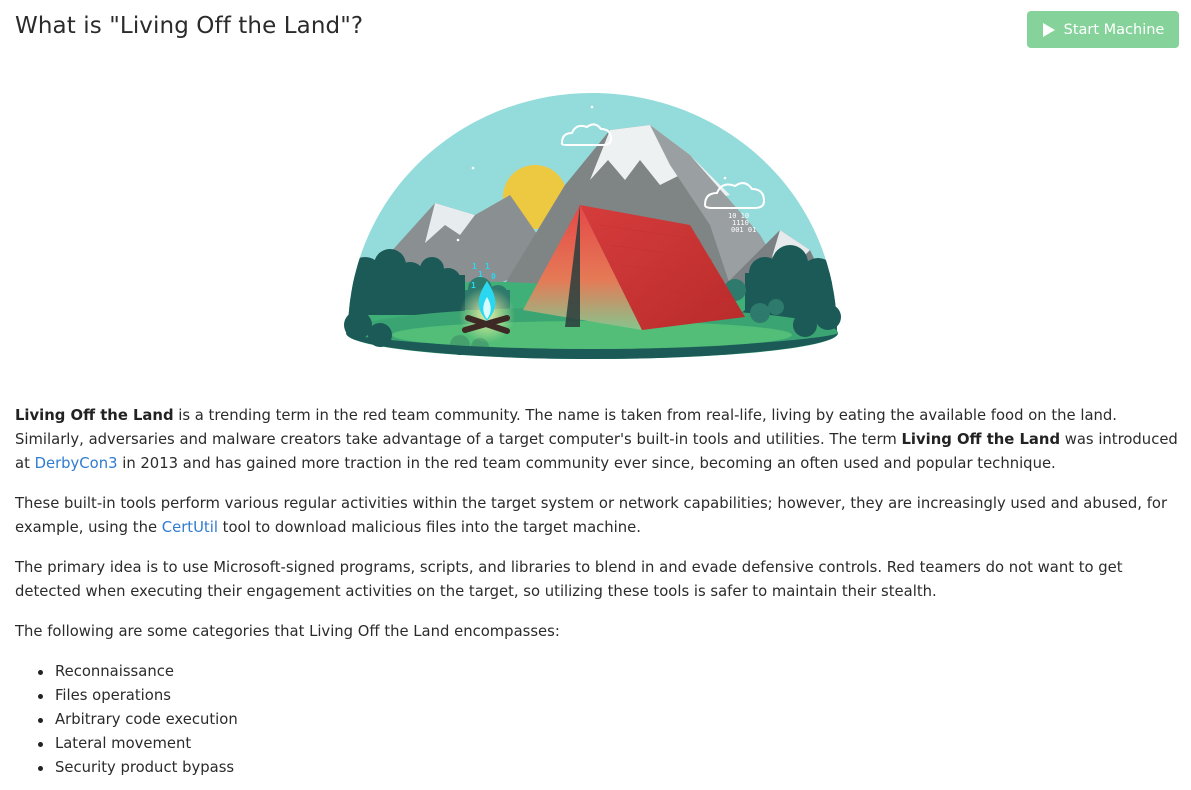 The image size is (1191, 790). What do you see at coordinates (190, 527) in the screenshot?
I see `certutil-link: CertUtil` at bounding box center [190, 527].